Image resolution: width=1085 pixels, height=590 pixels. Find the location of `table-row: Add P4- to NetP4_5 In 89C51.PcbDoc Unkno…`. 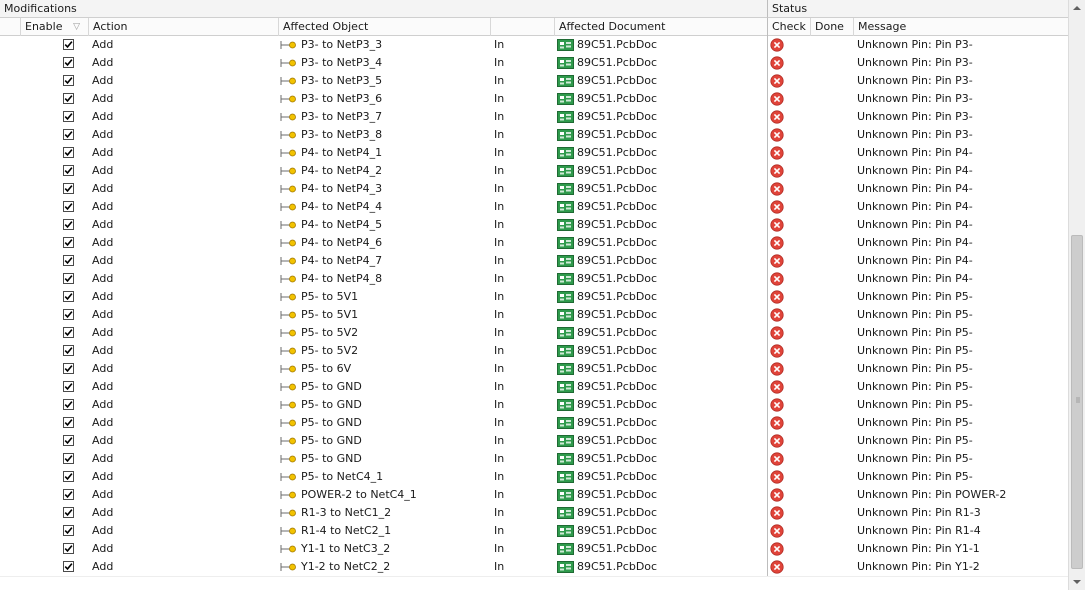

table-row: Add P4- to NetP4_5 In 89C51.PcbDoc Unkno… is located at coordinates (534, 225).